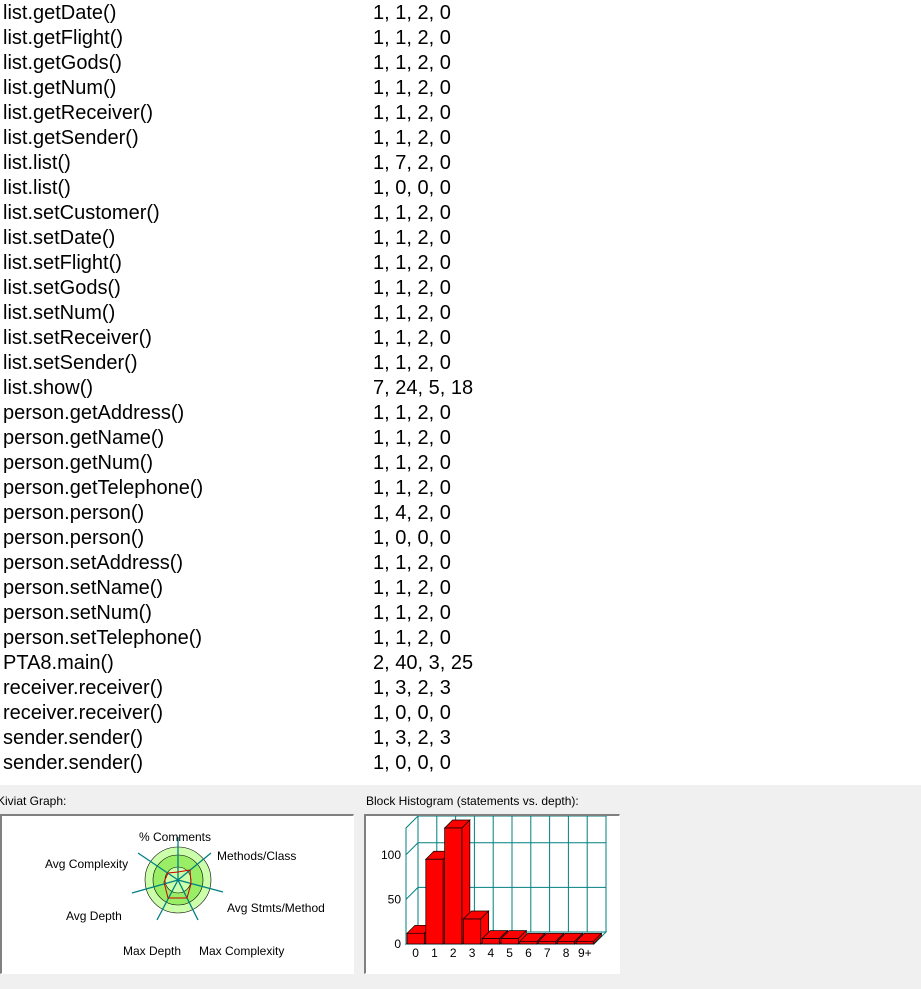 This screenshot has width=921, height=989. I want to click on list-item: list.setGods() 1, 1, 2, 0, so click(460, 288).